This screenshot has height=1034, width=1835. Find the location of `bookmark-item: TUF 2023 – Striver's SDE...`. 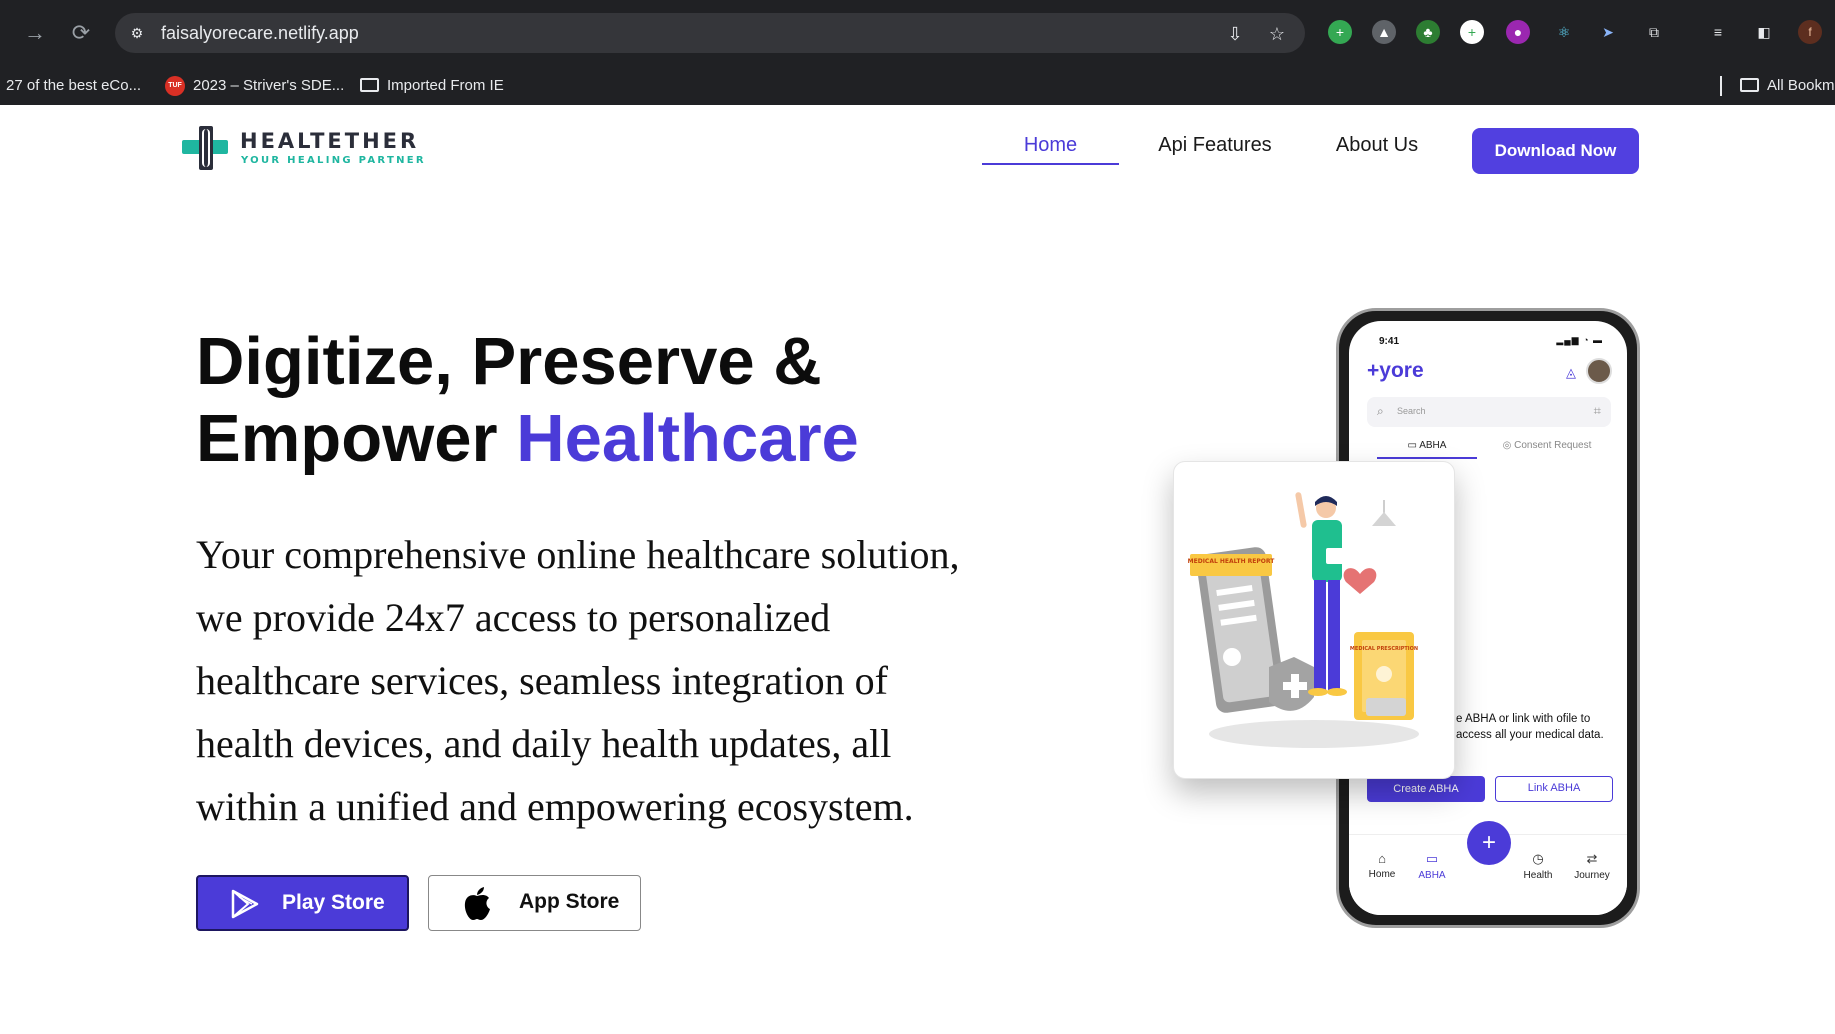

bookmark-item: TUF 2023 – Striver's SDE... is located at coordinates (254, 85).